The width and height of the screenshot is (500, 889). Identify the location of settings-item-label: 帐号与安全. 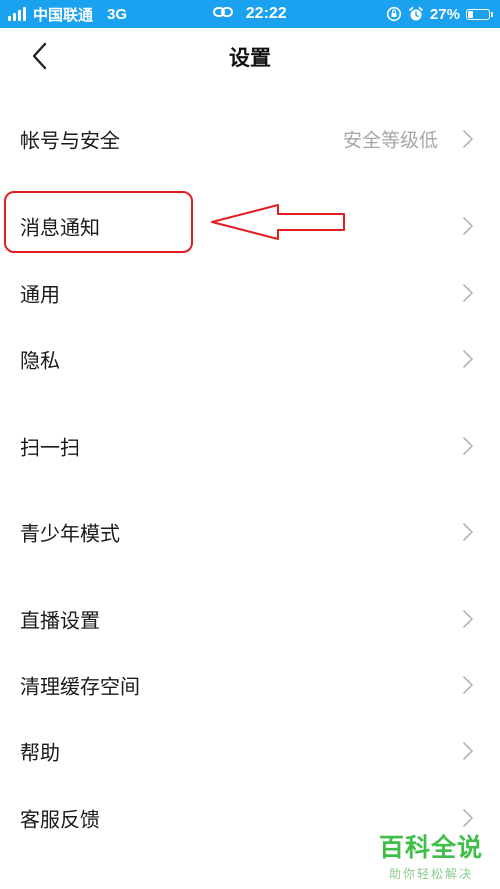
(70, 140).